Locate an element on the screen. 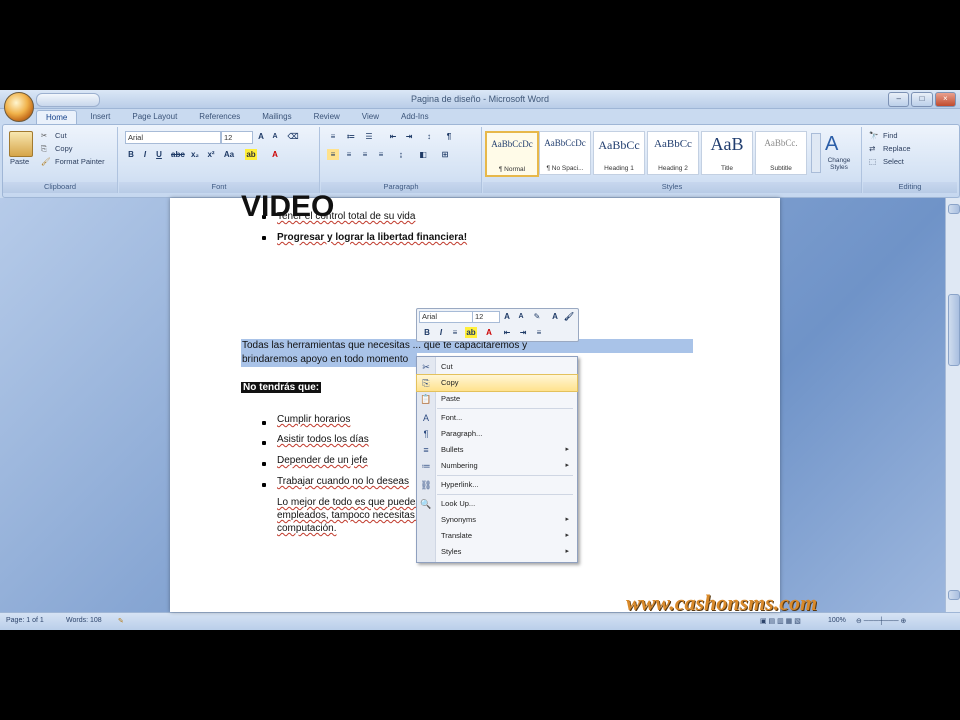 This screenshot has width=960, height=720. page-indicator: Page: 1 of 1 is located at coordinates (25, 620).